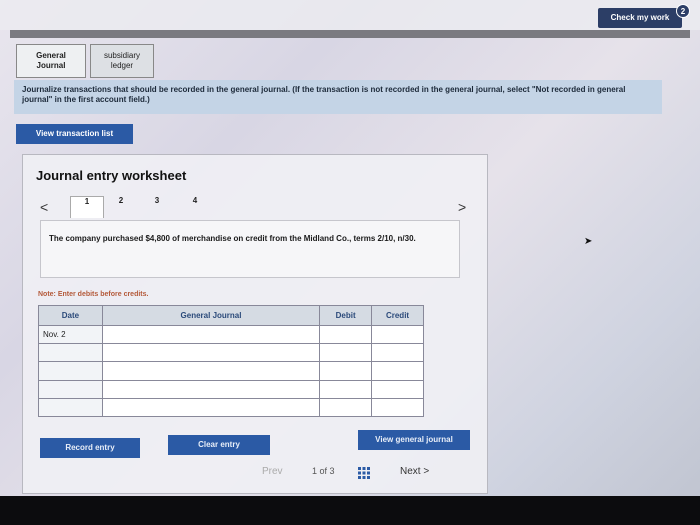 The image size is (700, 525). What do you see at coordinates (157, 207) in the screenshot?
I see `step-tab-3: 3` at bounding box center [157, 207].